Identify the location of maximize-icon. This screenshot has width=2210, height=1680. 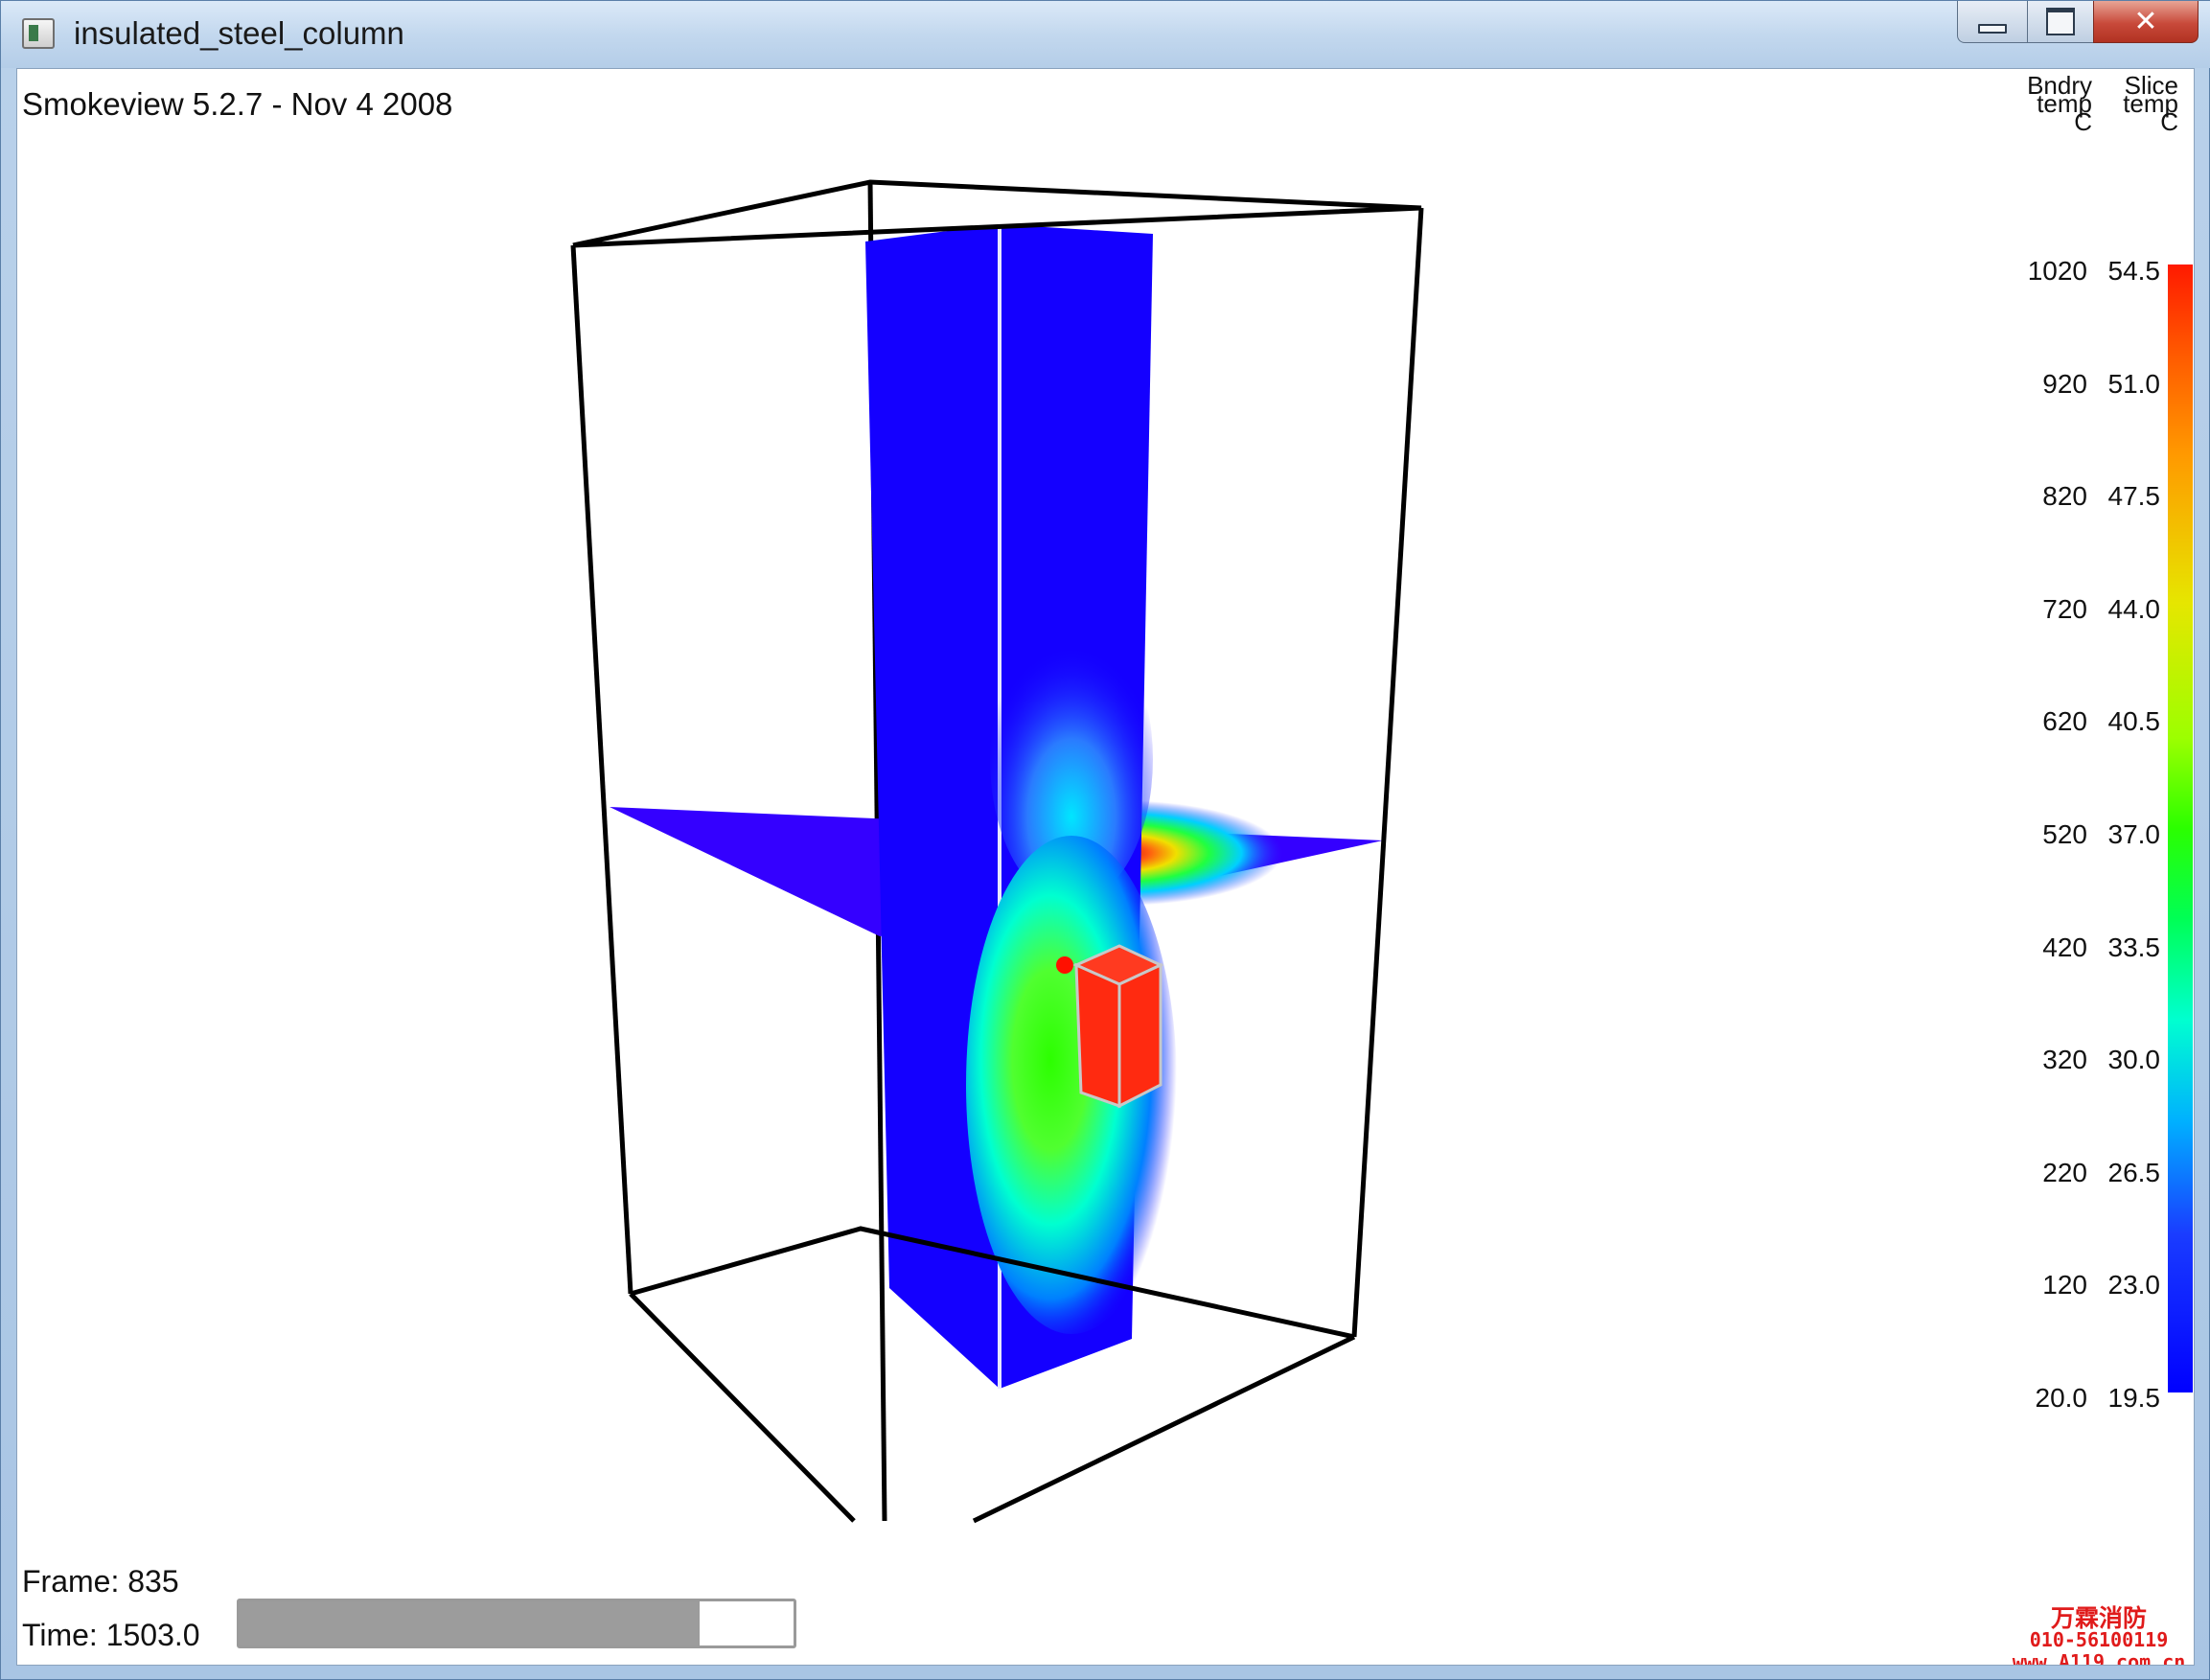
(2060, 21).